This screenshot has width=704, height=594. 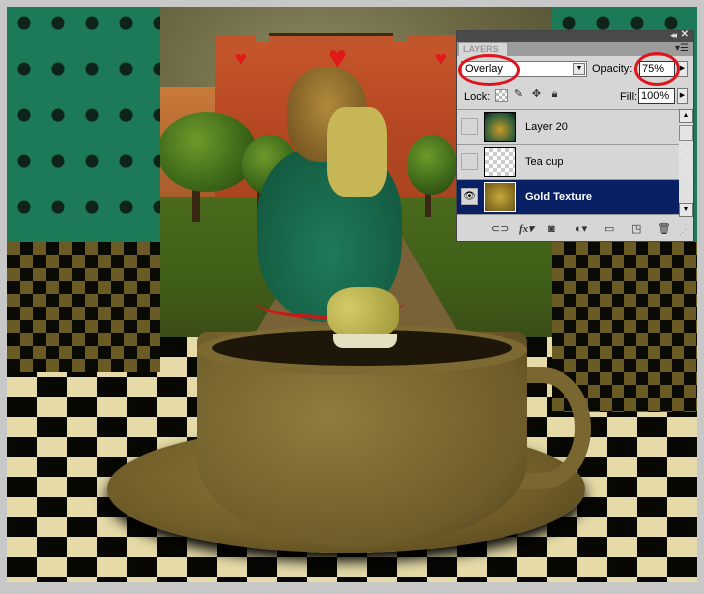 I want to click on girl-socks, so click(x=365, y=341).